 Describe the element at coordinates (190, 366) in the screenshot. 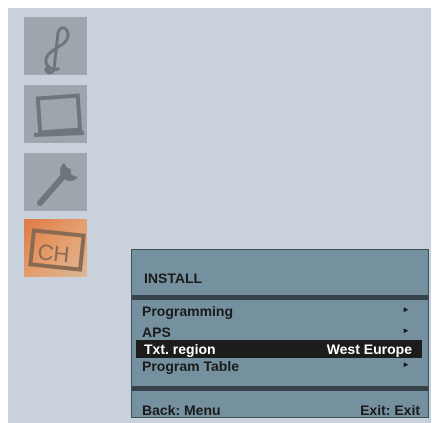

I see `menu-item-label: Program Table` at that location.